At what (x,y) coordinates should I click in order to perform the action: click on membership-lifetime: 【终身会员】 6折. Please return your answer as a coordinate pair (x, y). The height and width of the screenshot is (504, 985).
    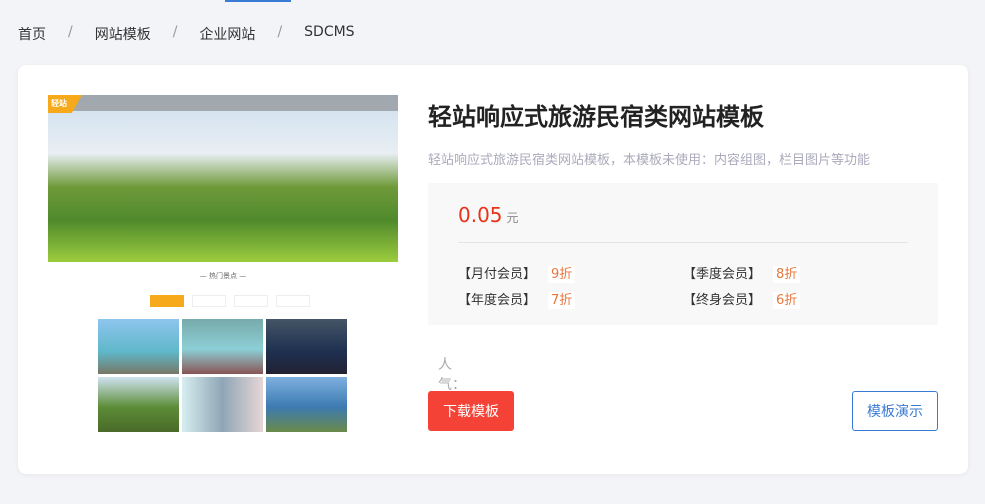
    Looking at the image, I should click on (742, 299).